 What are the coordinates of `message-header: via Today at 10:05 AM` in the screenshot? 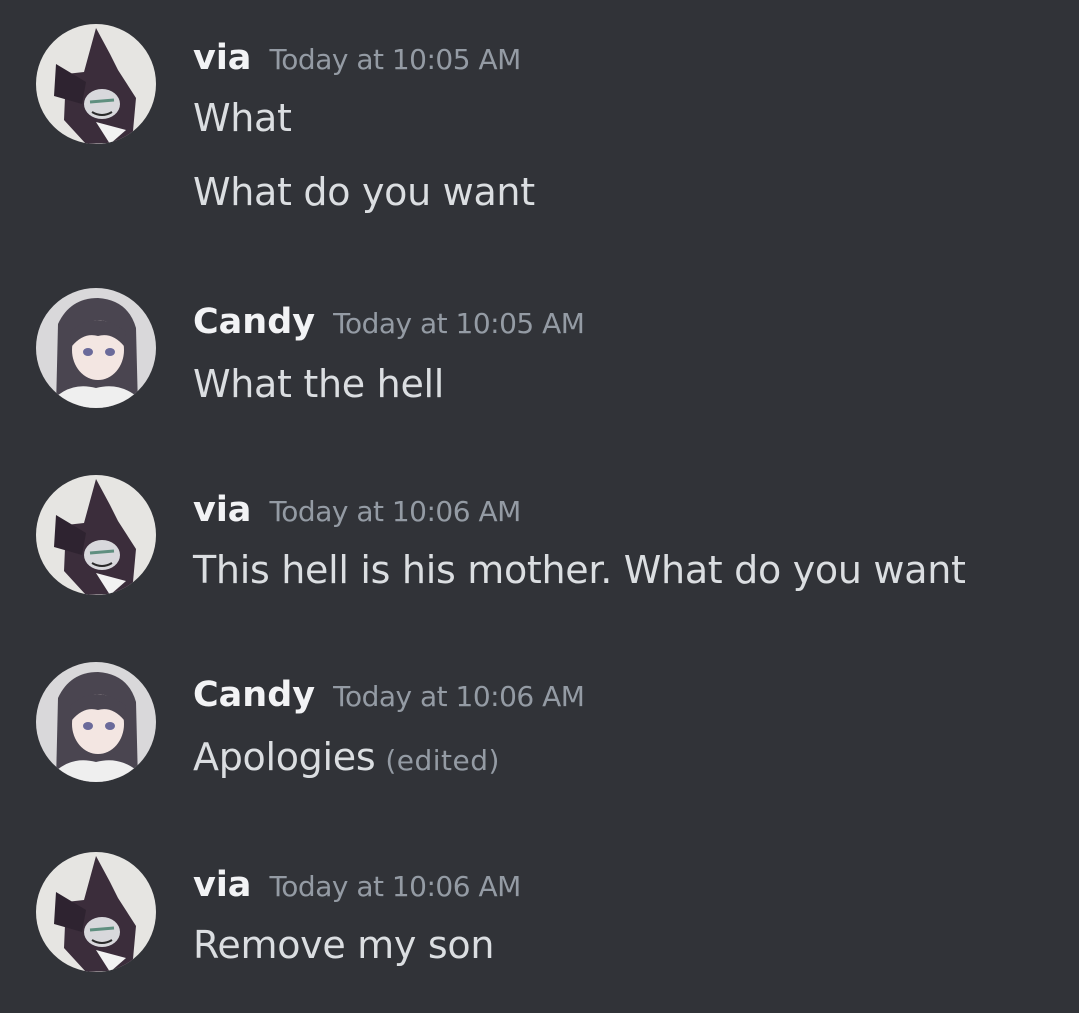 It's located at (357, 58).